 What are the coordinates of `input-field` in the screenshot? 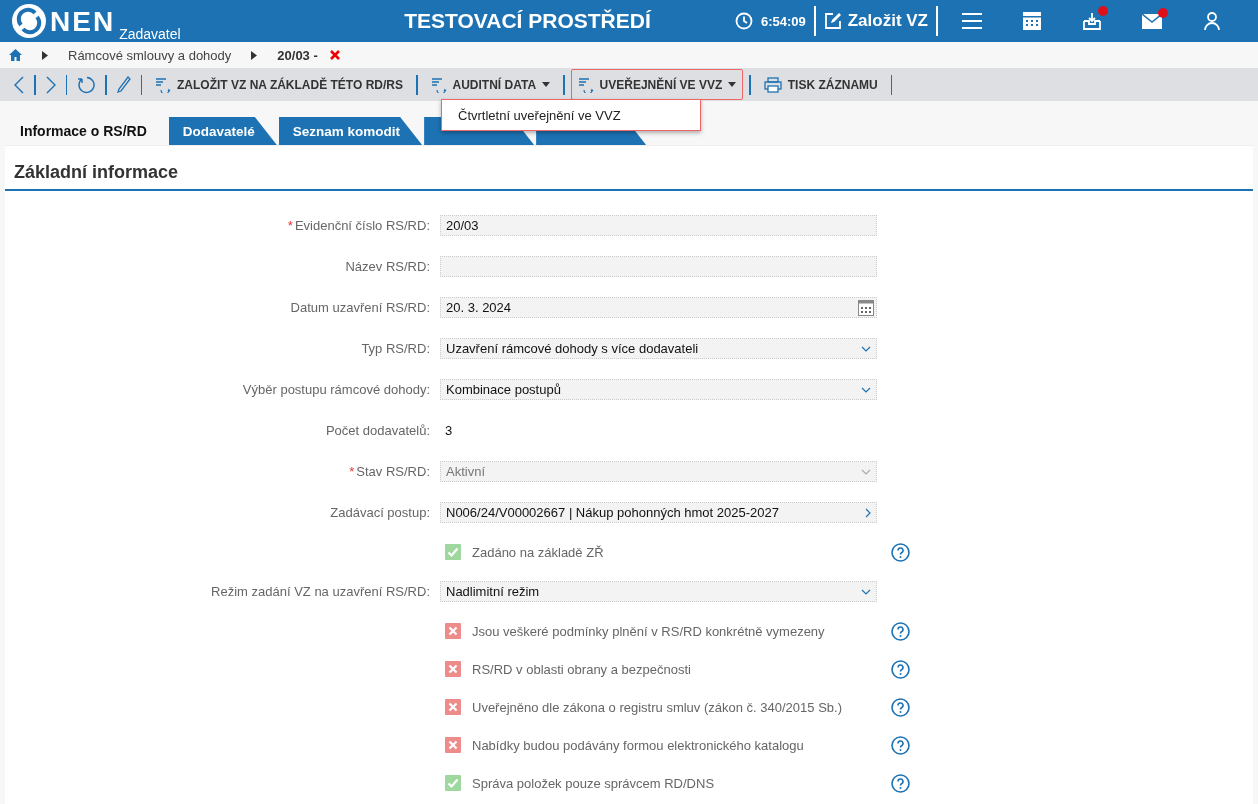 It's located at (658, 266).